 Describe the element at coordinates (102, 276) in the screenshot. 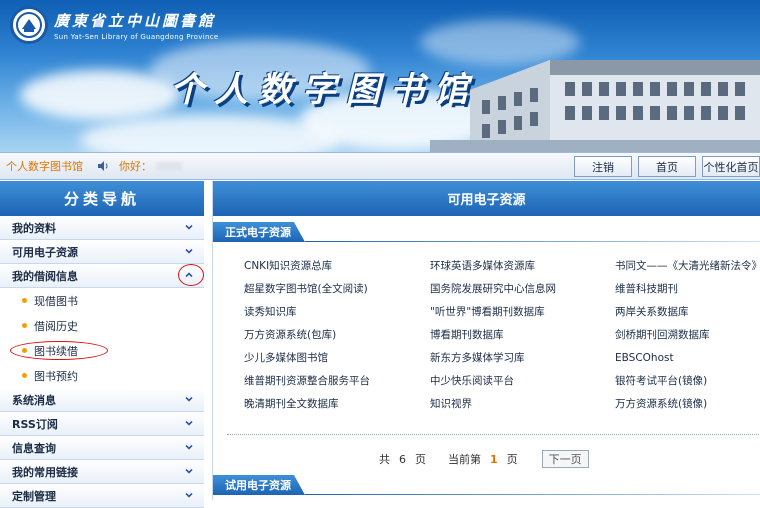

I see `sidebar-item-borrowing-info: 我的借阅信息` at that location.